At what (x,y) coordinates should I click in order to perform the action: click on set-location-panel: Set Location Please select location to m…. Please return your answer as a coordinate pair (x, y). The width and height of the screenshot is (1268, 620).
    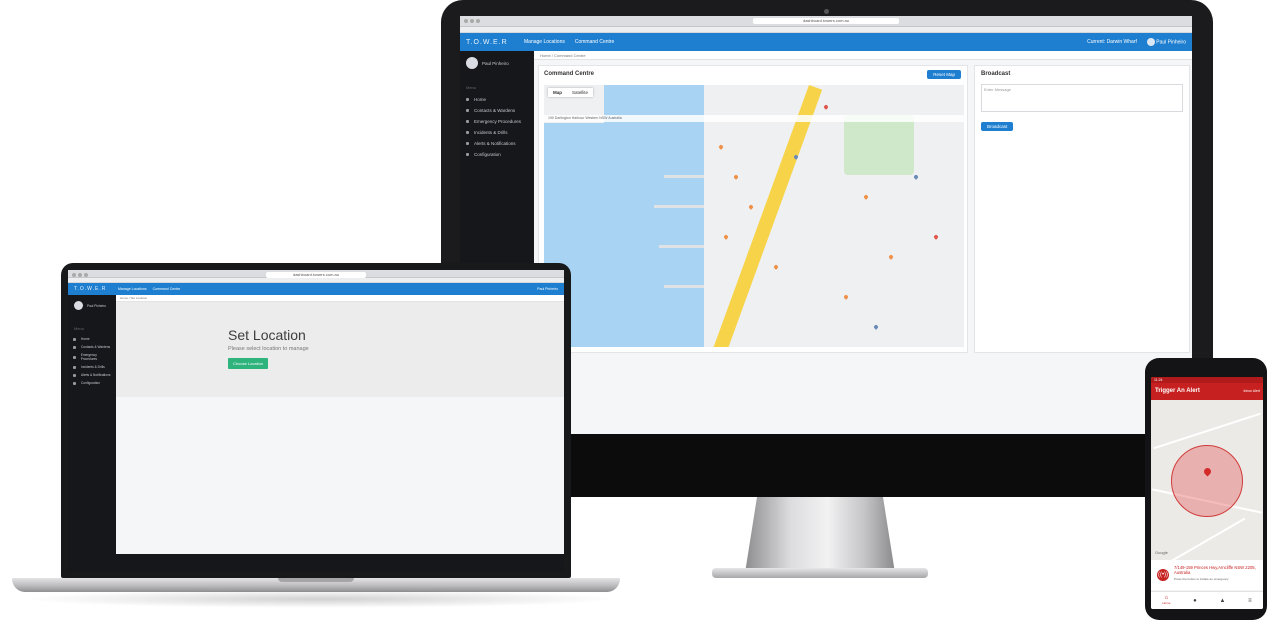
    Looking at the image, I should click on (340, 349).